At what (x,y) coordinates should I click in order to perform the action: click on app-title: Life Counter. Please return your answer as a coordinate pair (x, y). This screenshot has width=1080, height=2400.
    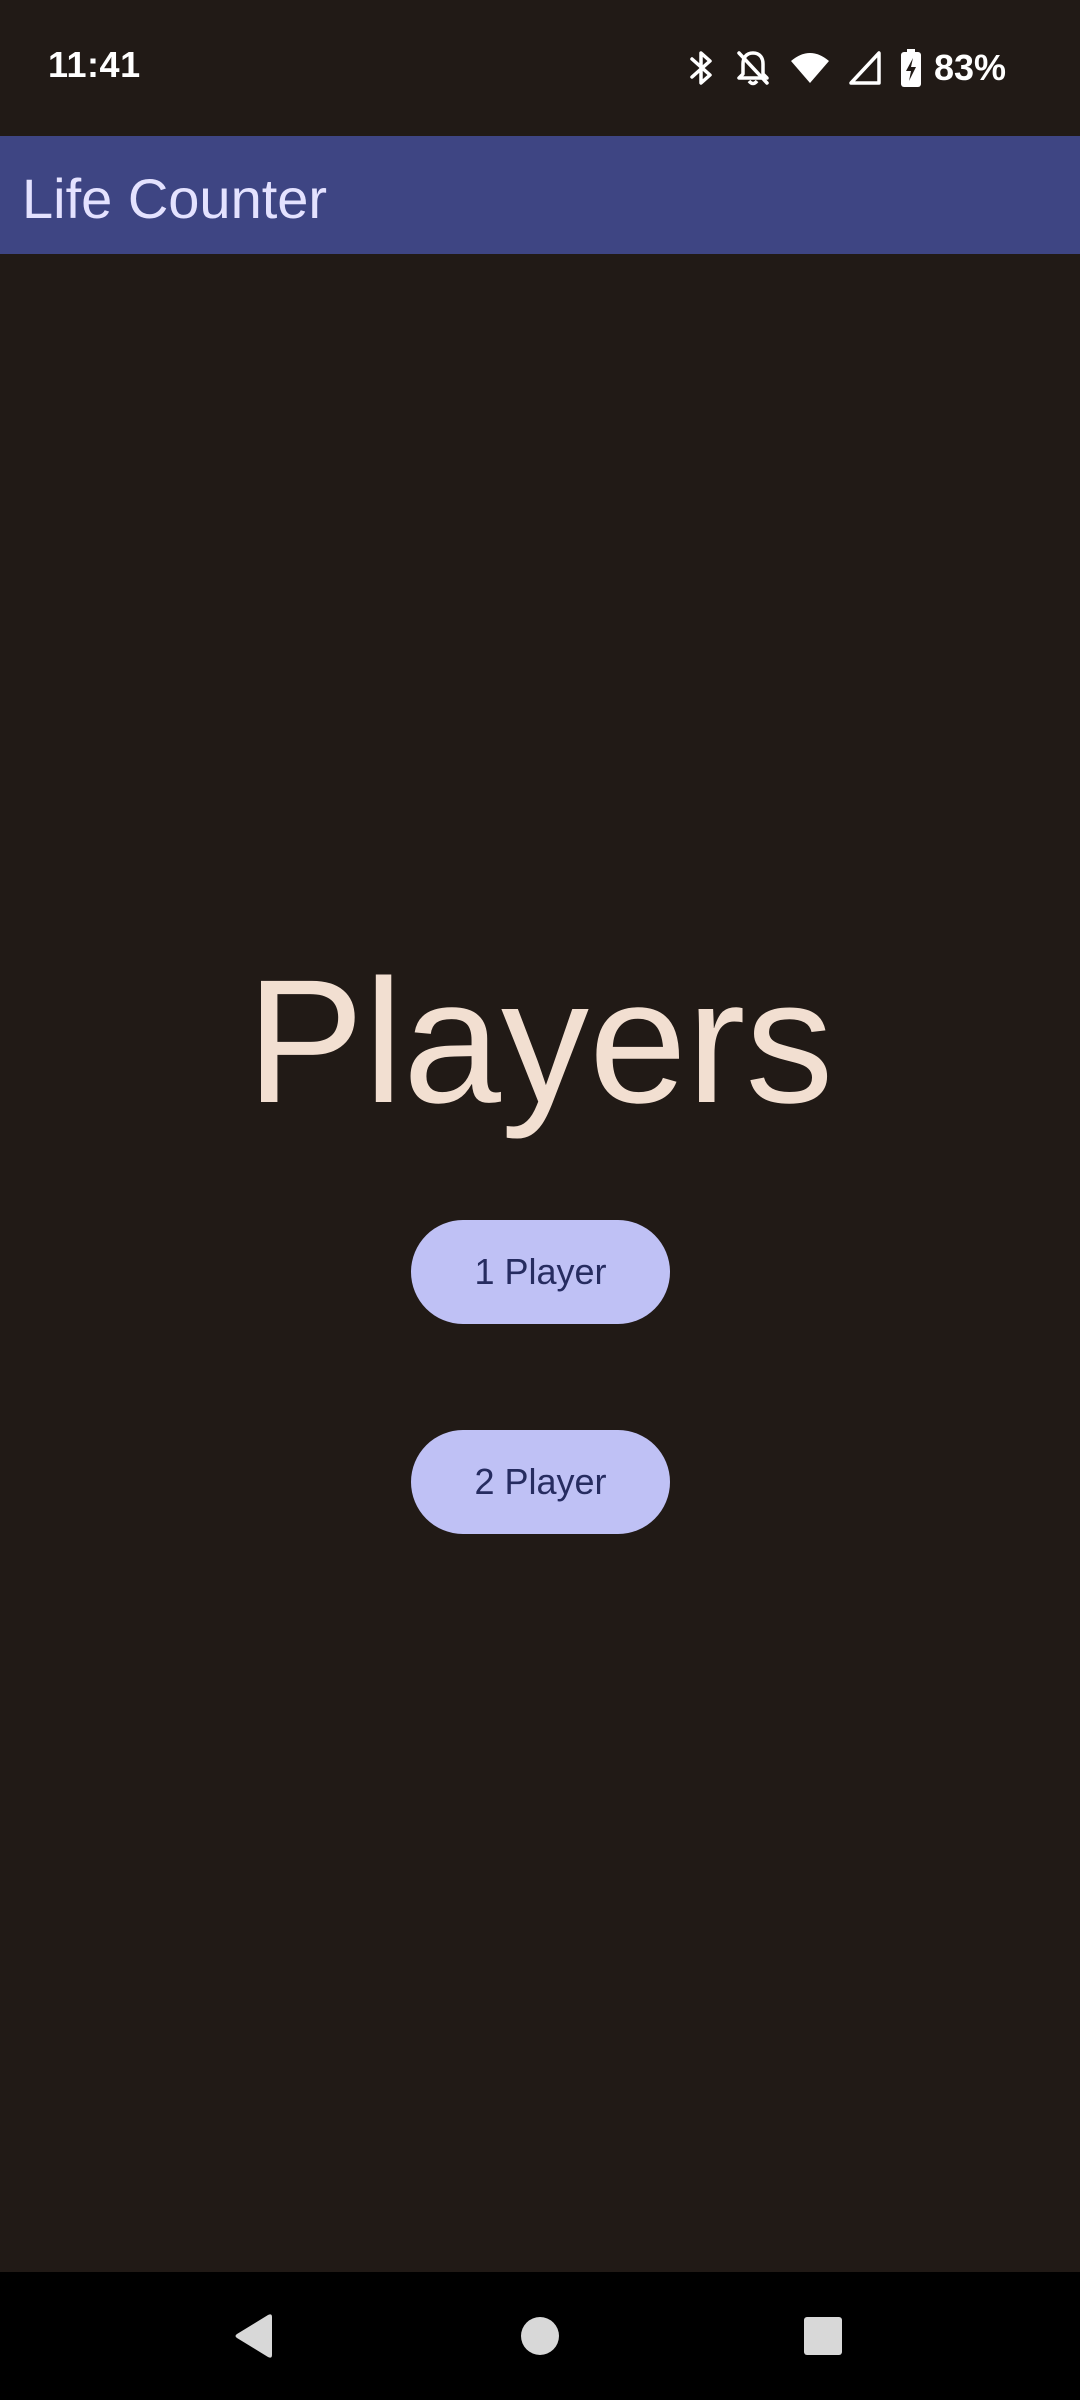
    Looking at the image, I should click on (175, 198).